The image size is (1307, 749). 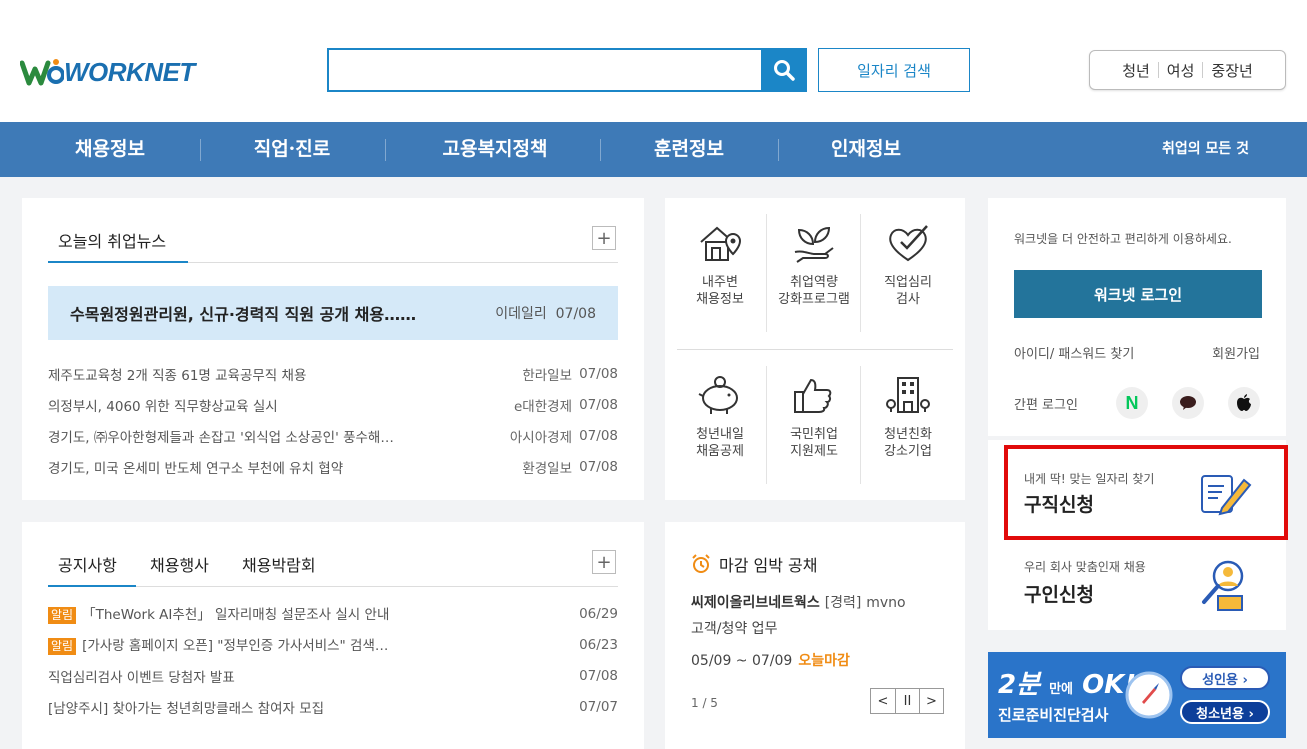 What do you see at coordinates (908, 395) in the screenshot?
I see `building-icon` at bounding box center [908, 395].